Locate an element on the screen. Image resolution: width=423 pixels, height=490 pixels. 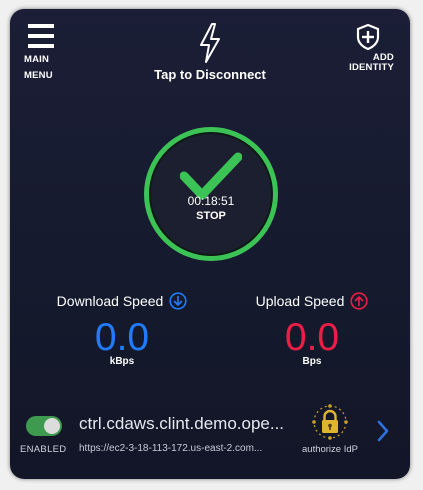
upload-speed-panel: Upload Speed 0.0 Bps is located at coordinates (312, 329).